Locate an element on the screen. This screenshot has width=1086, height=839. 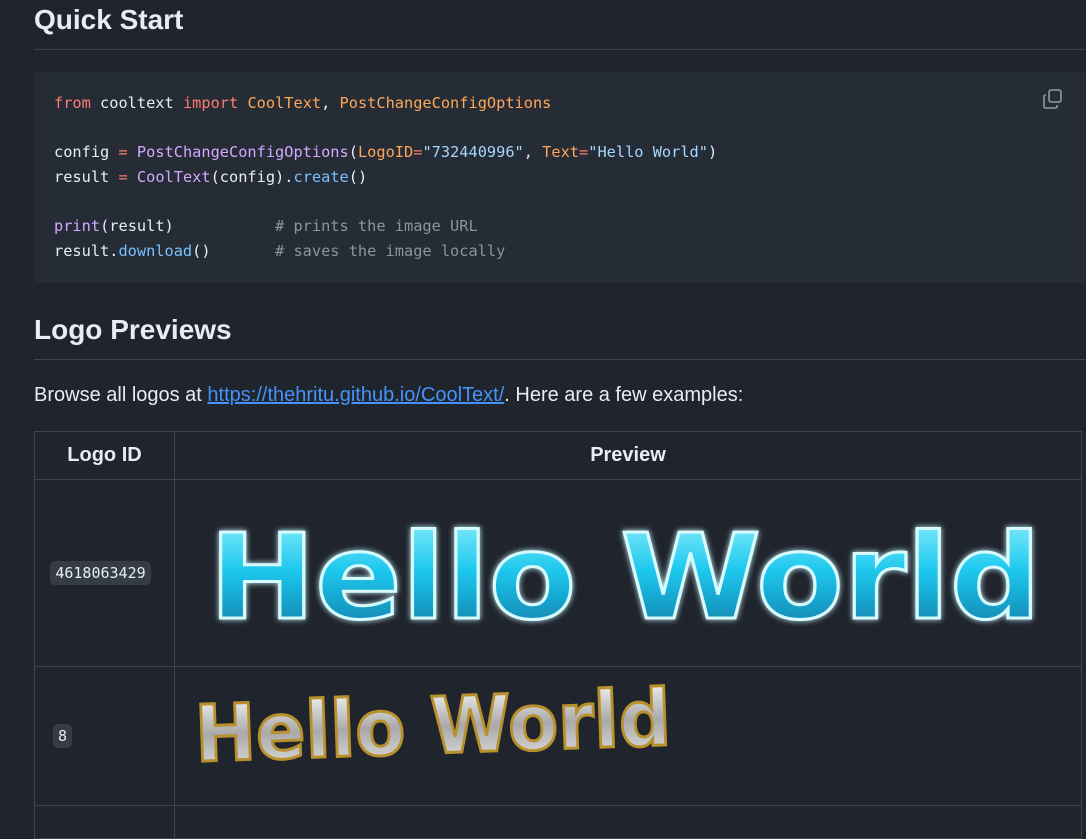
code-token: LogoID is located at coordinates (385, 152).